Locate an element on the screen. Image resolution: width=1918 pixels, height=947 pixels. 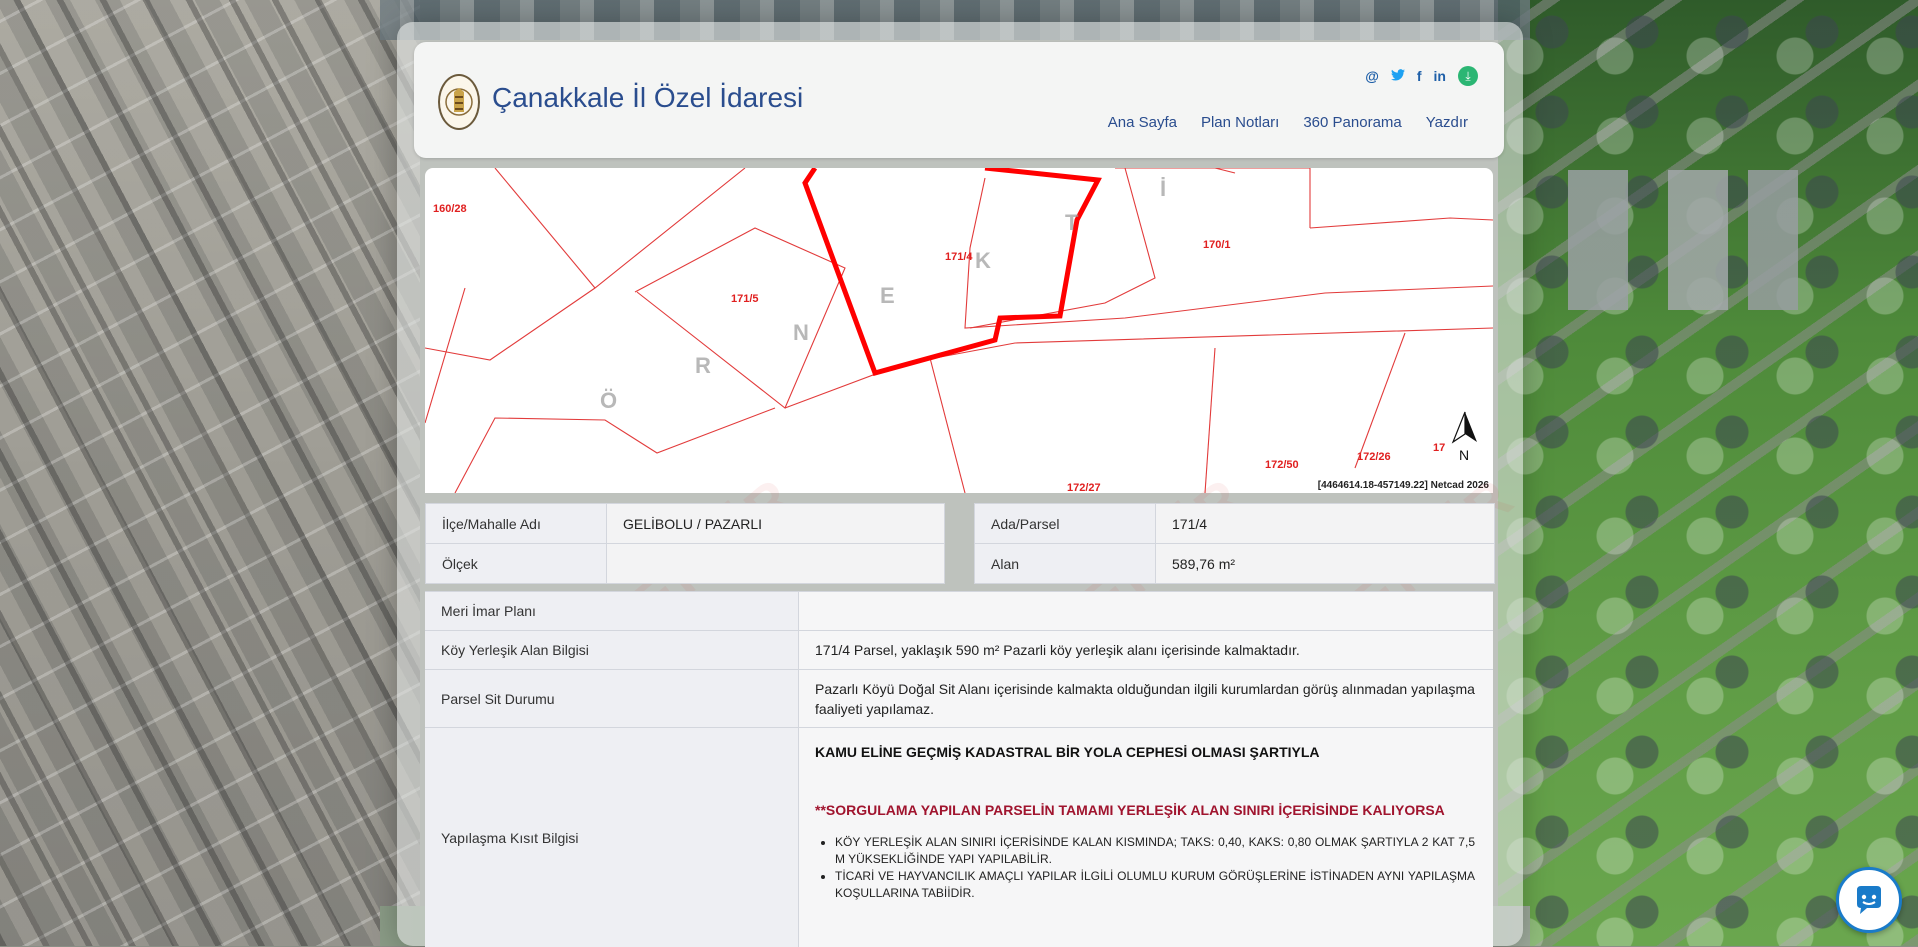
ilce-label: İlçe/Mahalle Adı is located at coordinates (516, 523).